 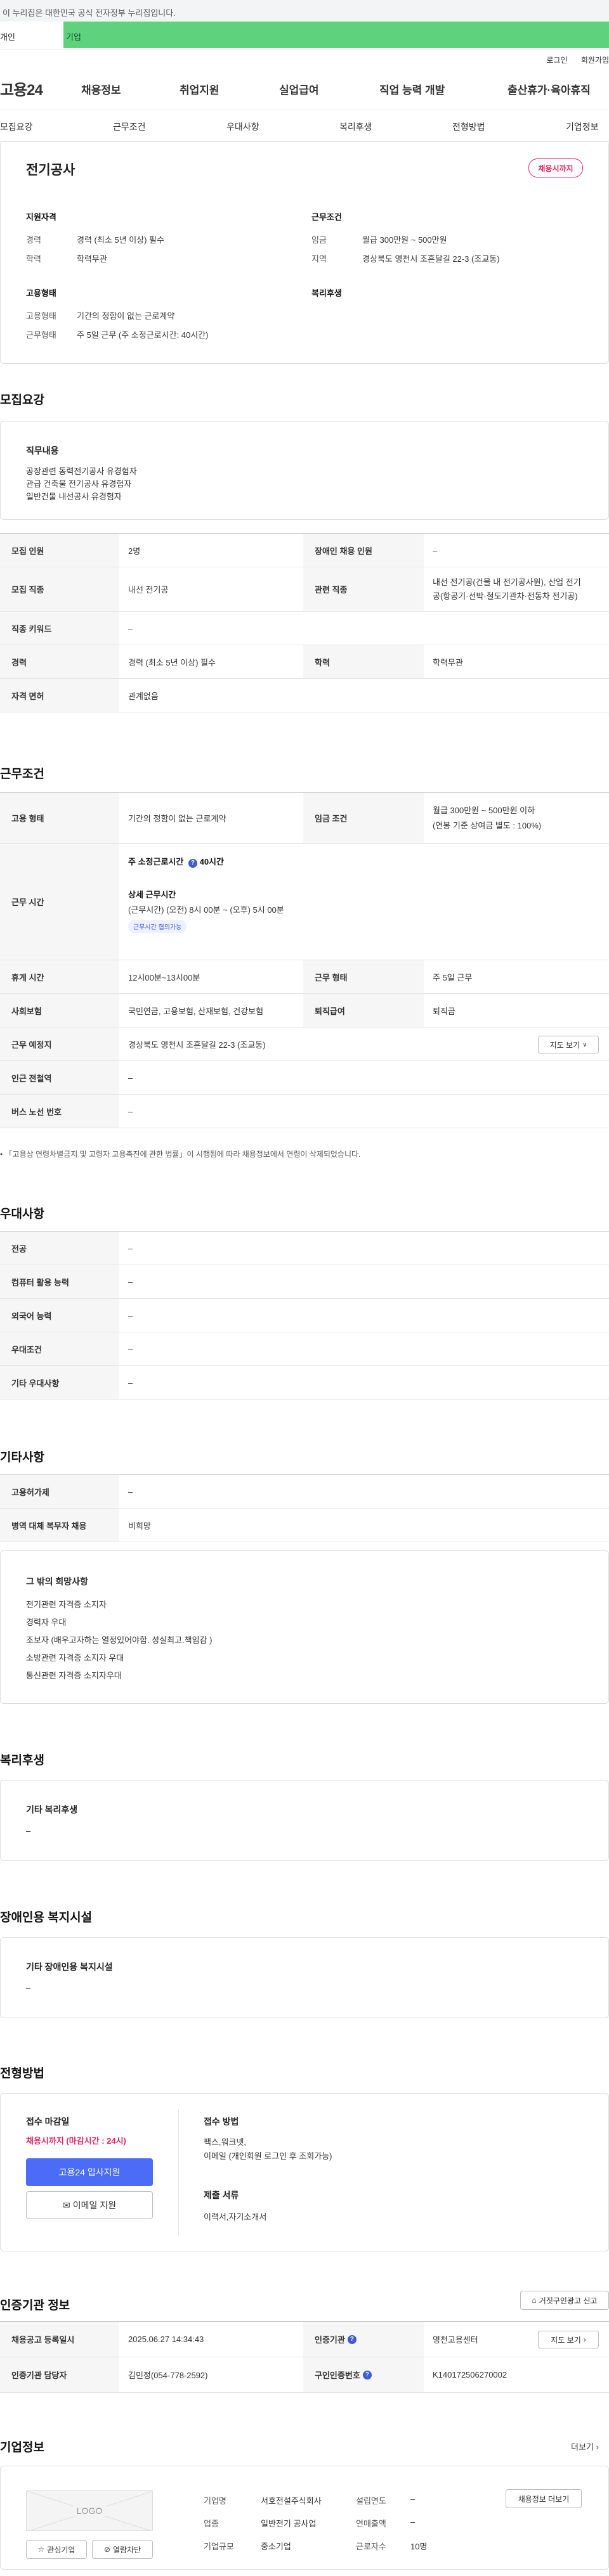 What do you see at coordinates (371, 2546) in the screenshot?
I see `staff-label: 근로자수` at bounding box center [371, 2546].